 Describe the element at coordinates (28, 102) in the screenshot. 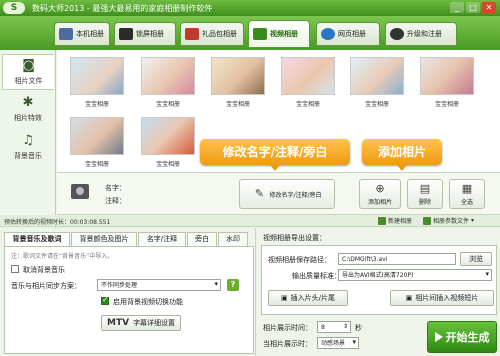

I see `effects-icon: ✱` at that location.